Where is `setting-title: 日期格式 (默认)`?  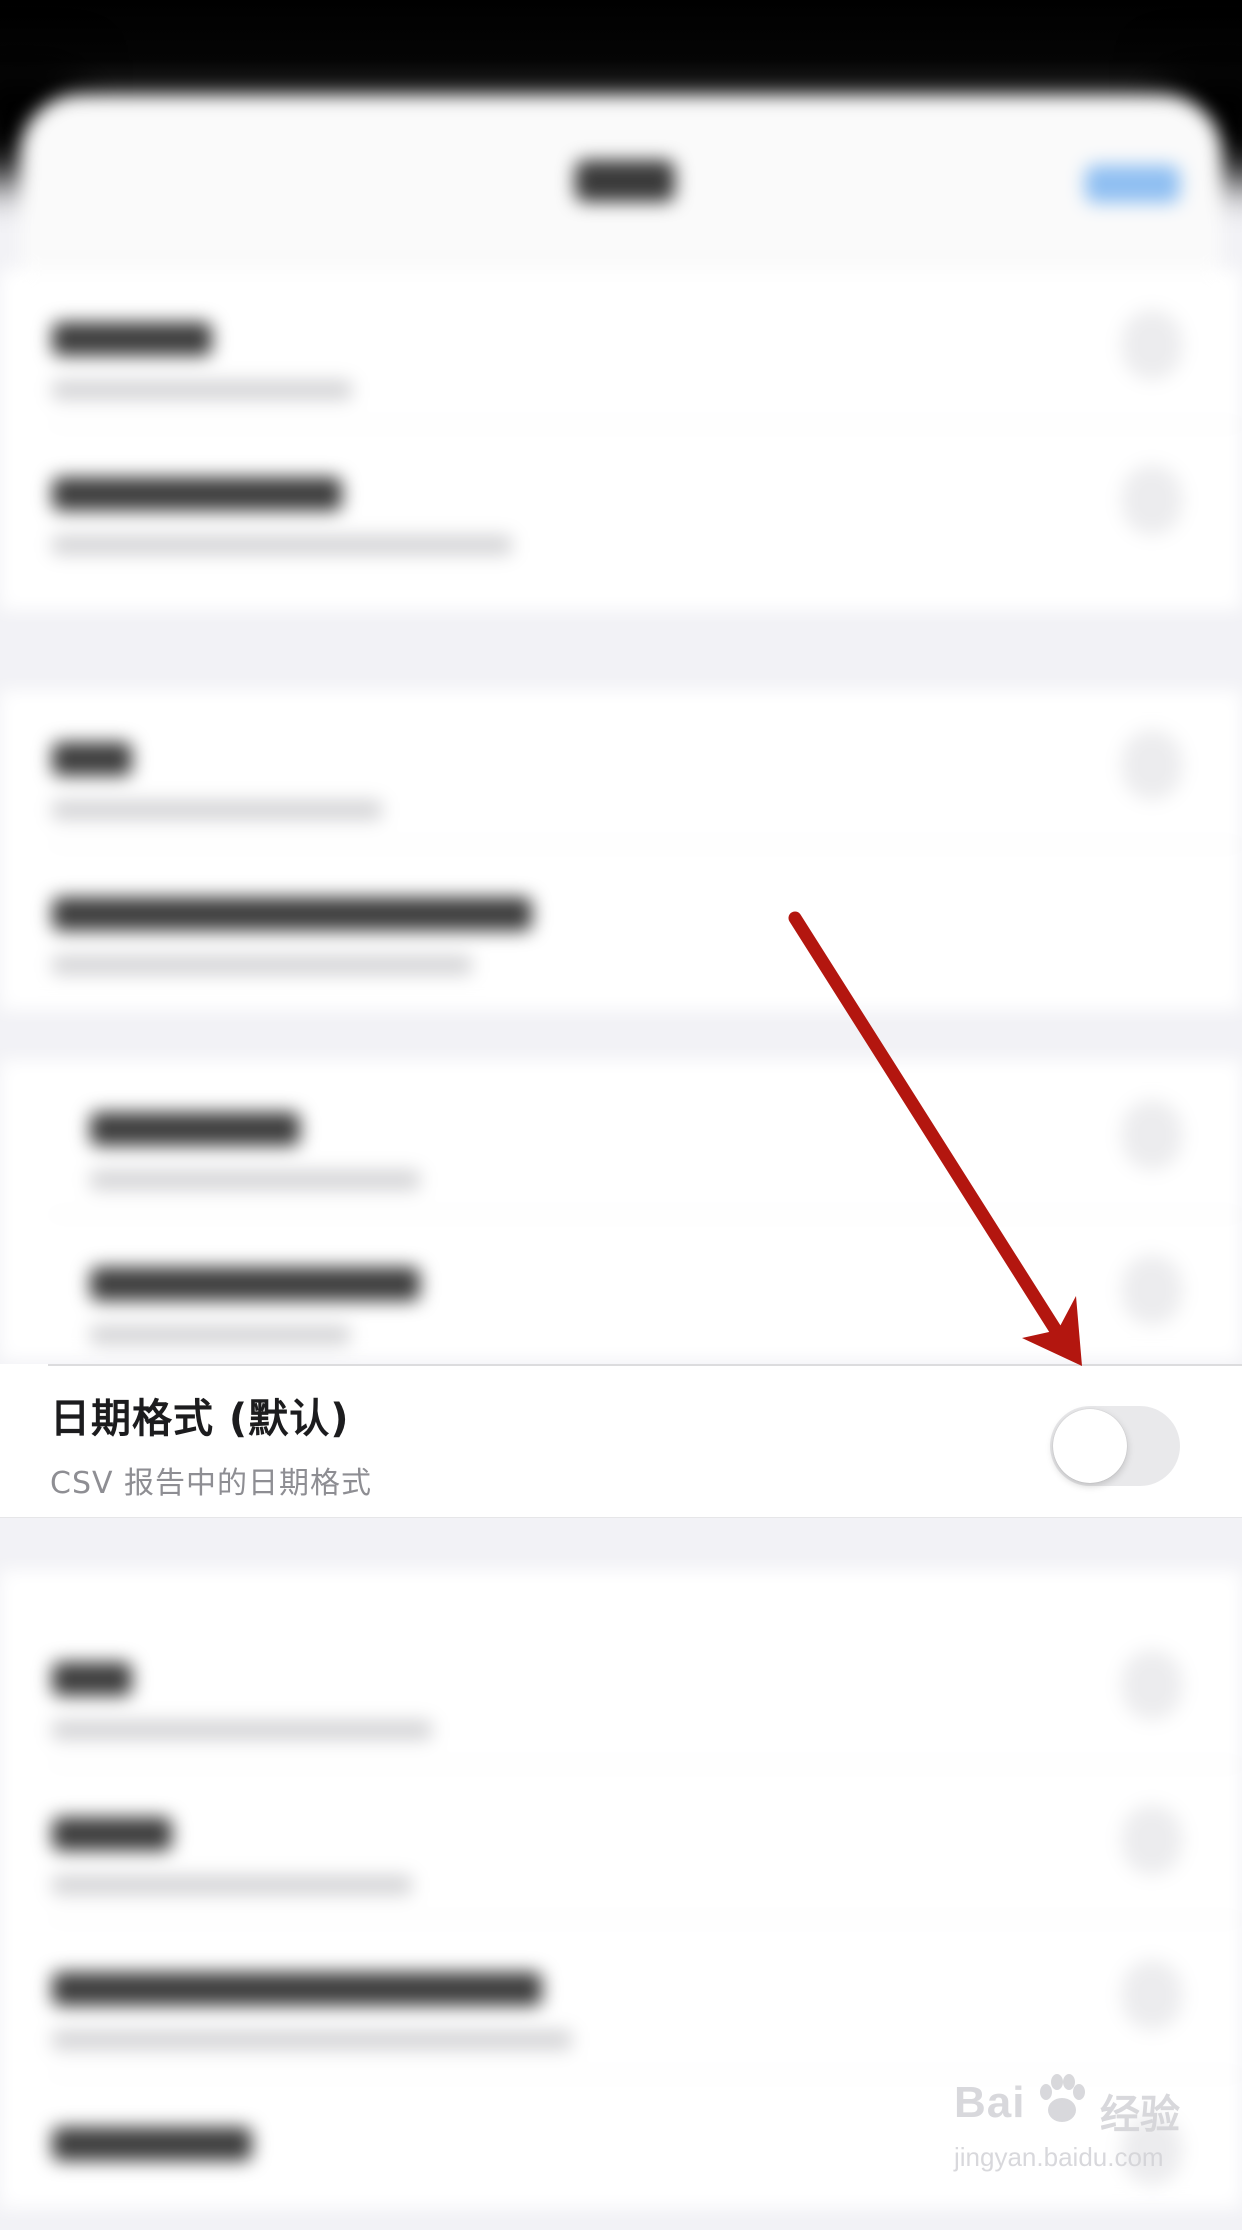
setting-title: 日期格式 (默认) is located at coordinates (200, 1419).